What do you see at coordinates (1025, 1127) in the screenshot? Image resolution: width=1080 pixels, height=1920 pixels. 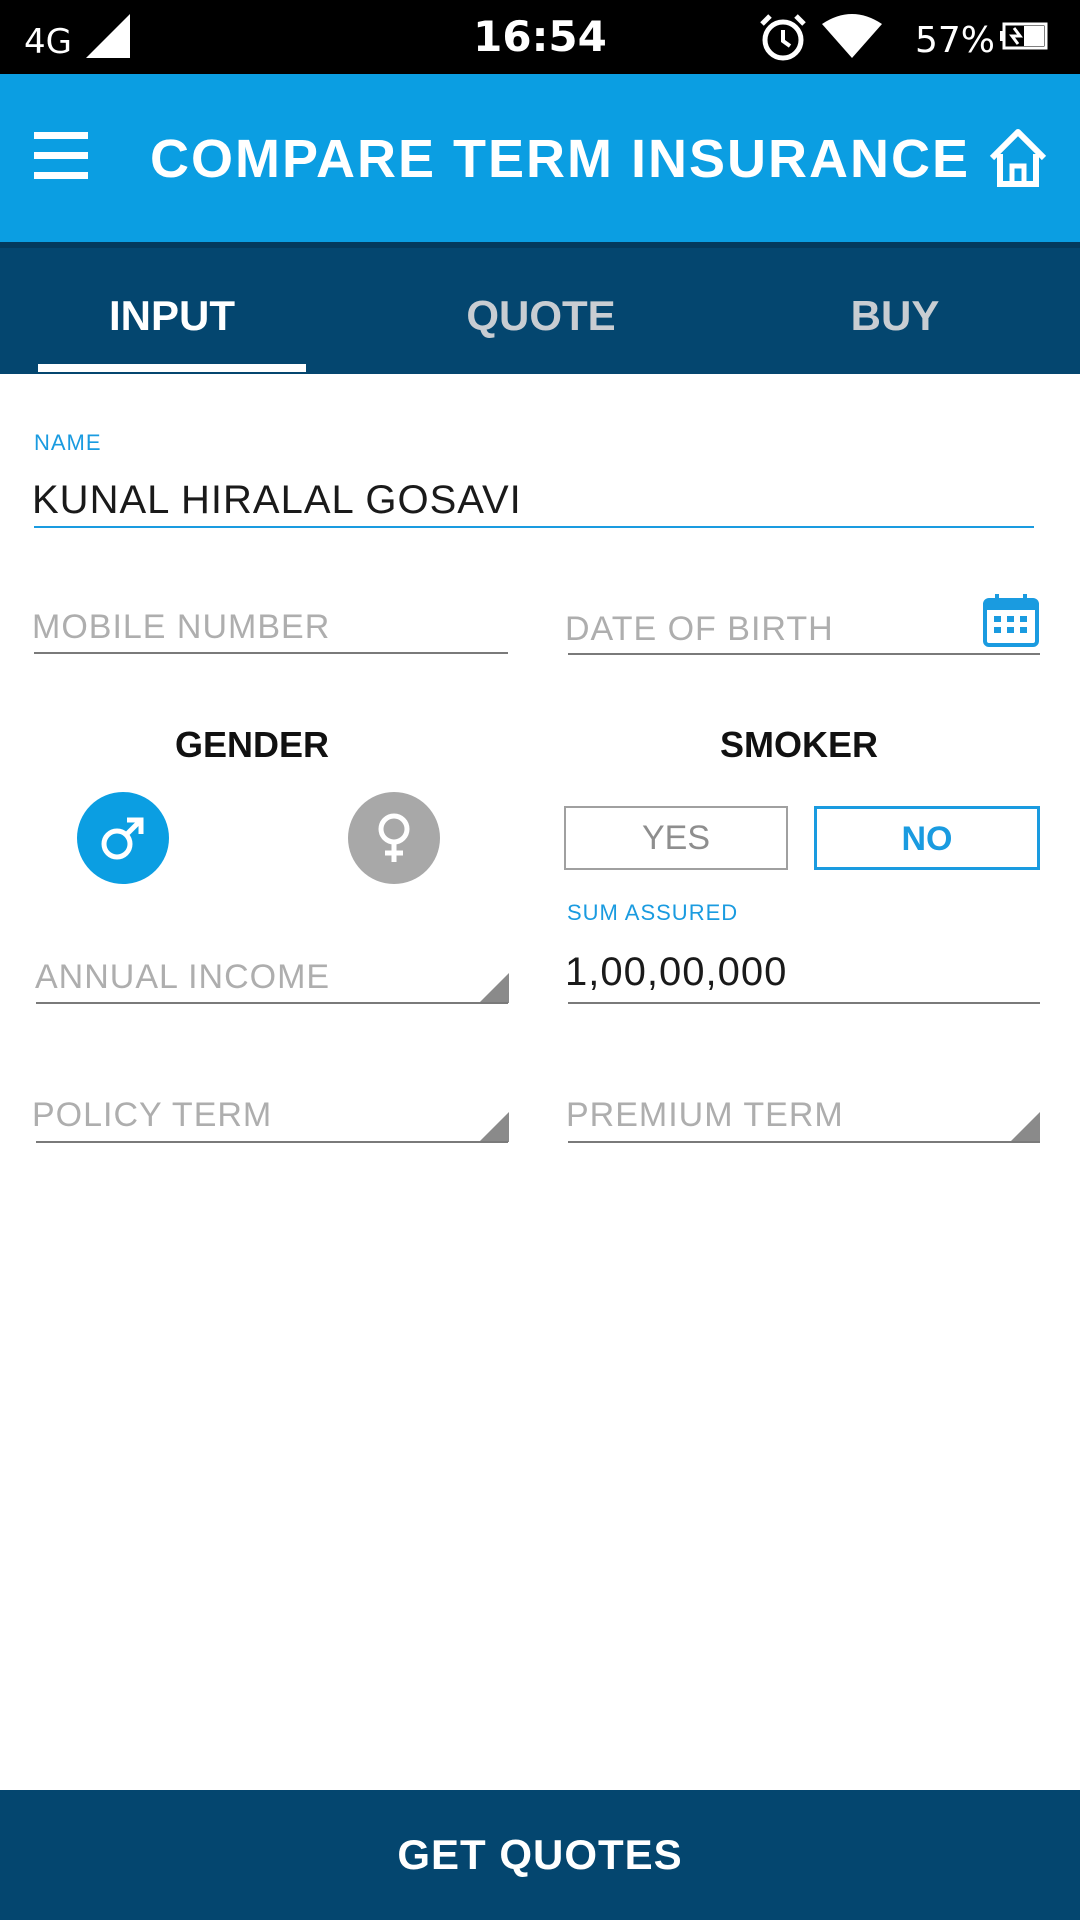 I see `premium-term-dropdown-arrow-icon` at bounding box center [1025, 1127].